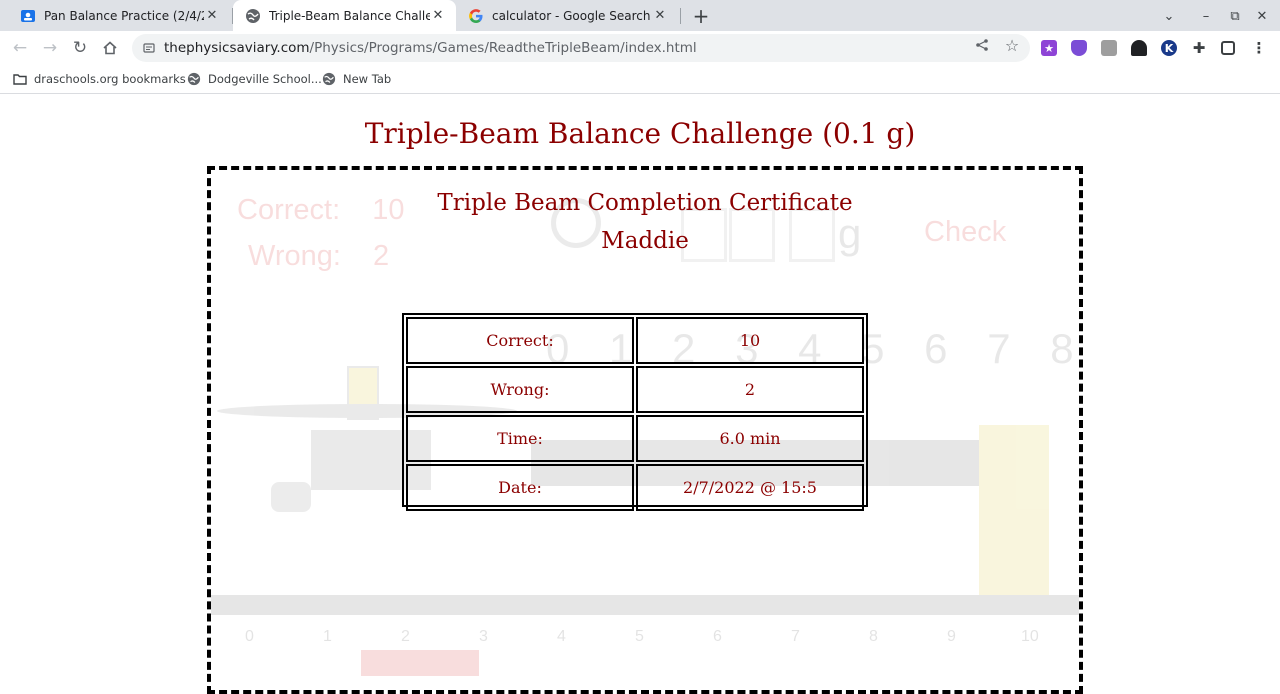 Image resolution: width=1280 pixels, height=694 pixels. What do you see at coordinates (1235, 16) in the screenshot?
I see `restore-icon: ⧉` at bounding box center [1235, 16].